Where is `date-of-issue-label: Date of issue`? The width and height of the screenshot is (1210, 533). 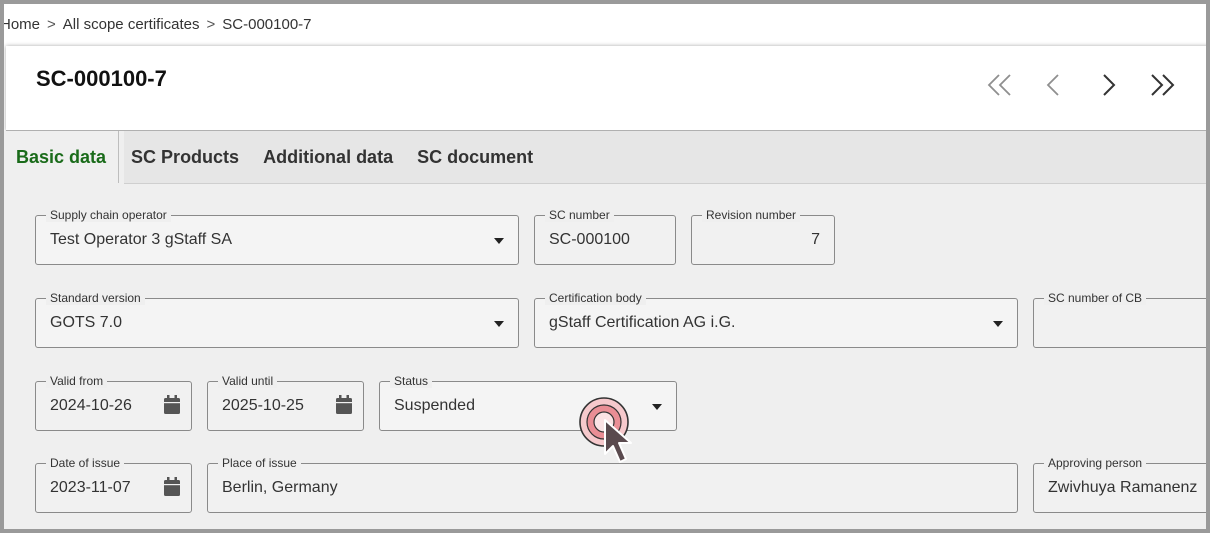
date-of-issue-label: Date of issue is located at coordinates (85, 463).